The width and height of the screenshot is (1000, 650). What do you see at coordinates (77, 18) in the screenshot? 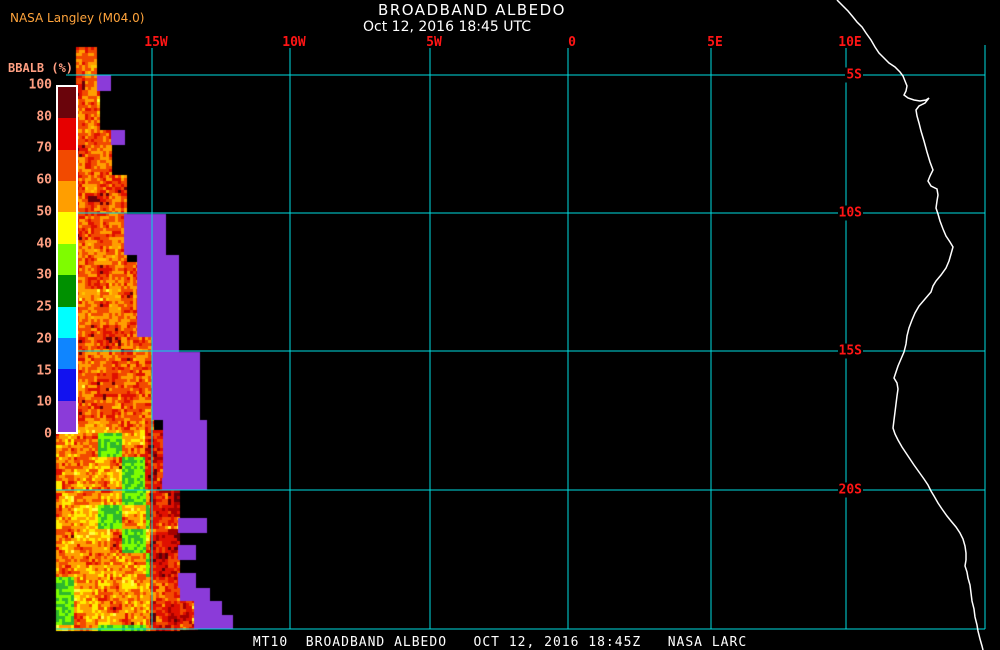
I see `source-label: NASA Langley (M04.0)` at bounding box center [77, 18].